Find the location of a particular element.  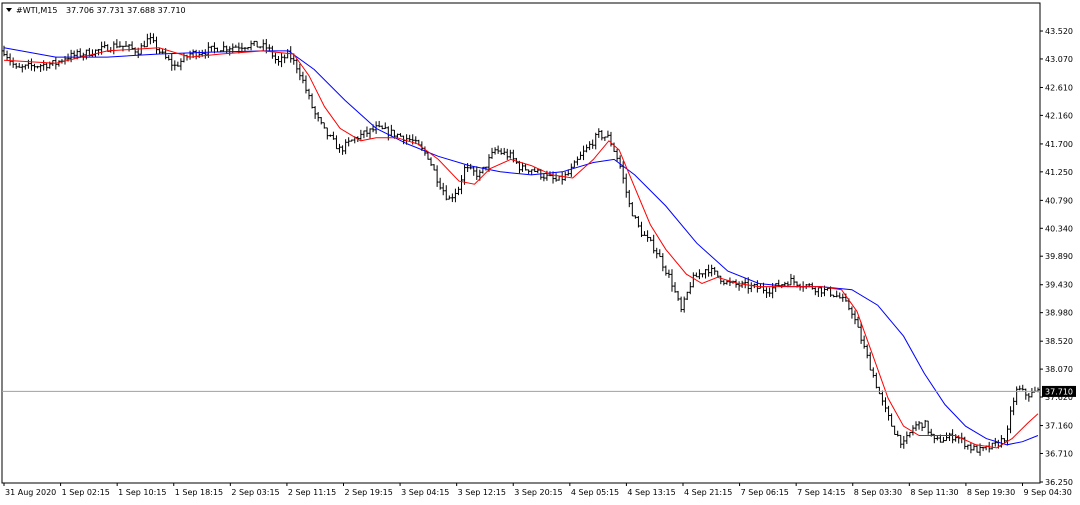

time-tick-label: 3 Sep 12:15 is located at coordinates (482, 492).